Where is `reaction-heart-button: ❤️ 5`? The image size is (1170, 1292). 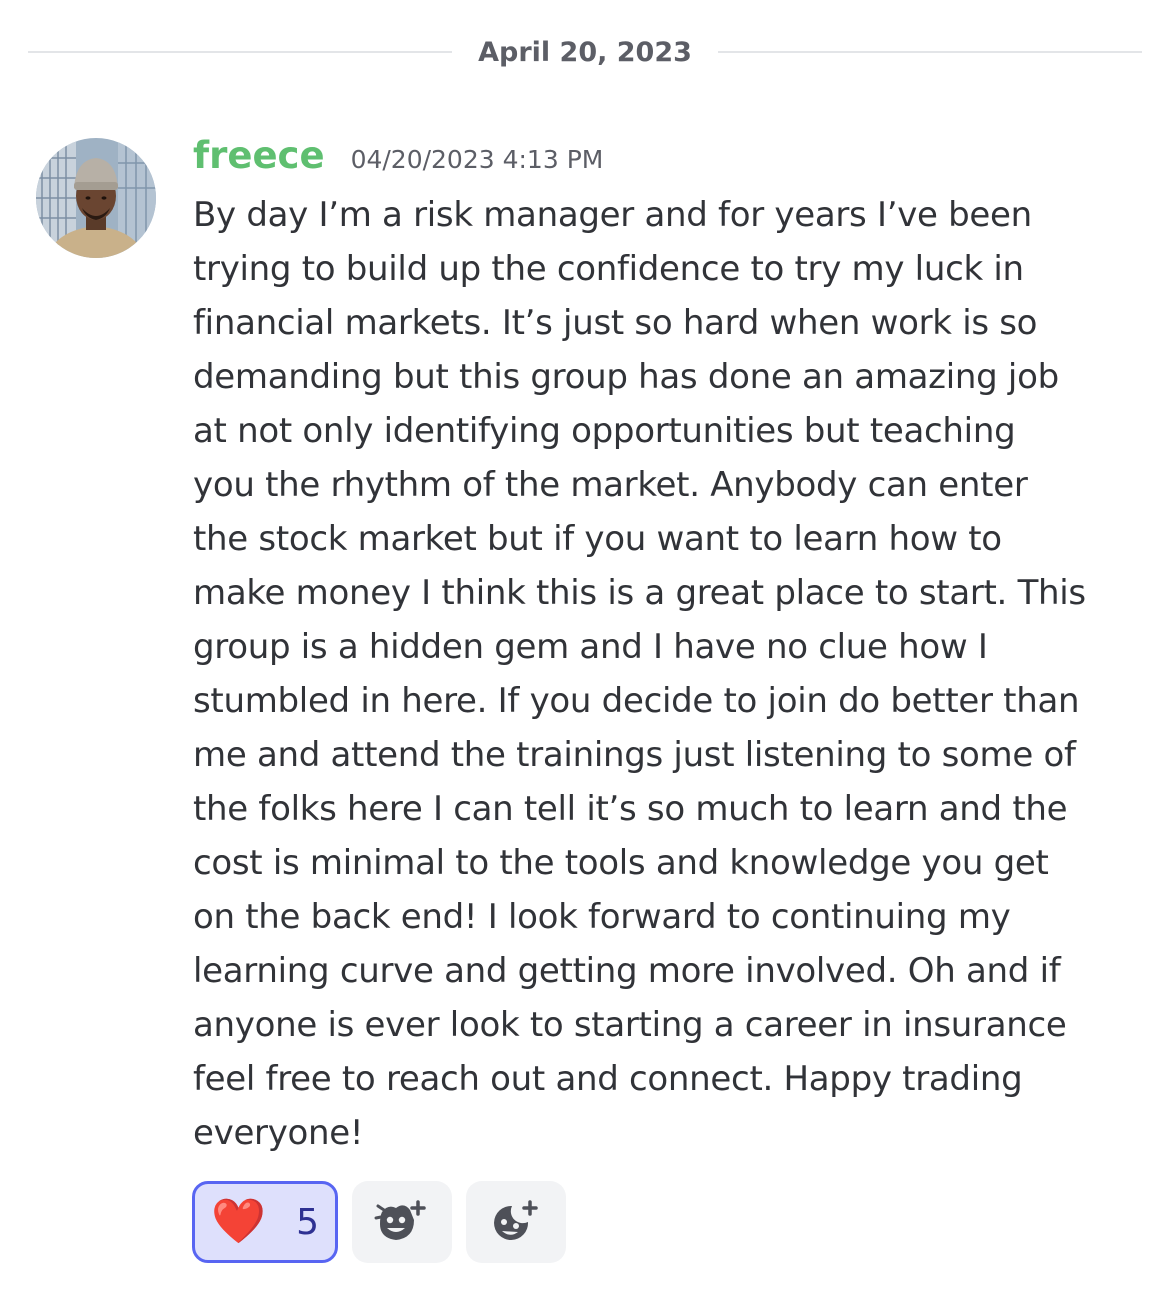 reaction-heart-button: ❤️ 5 is located at coordinates (265, 1222).